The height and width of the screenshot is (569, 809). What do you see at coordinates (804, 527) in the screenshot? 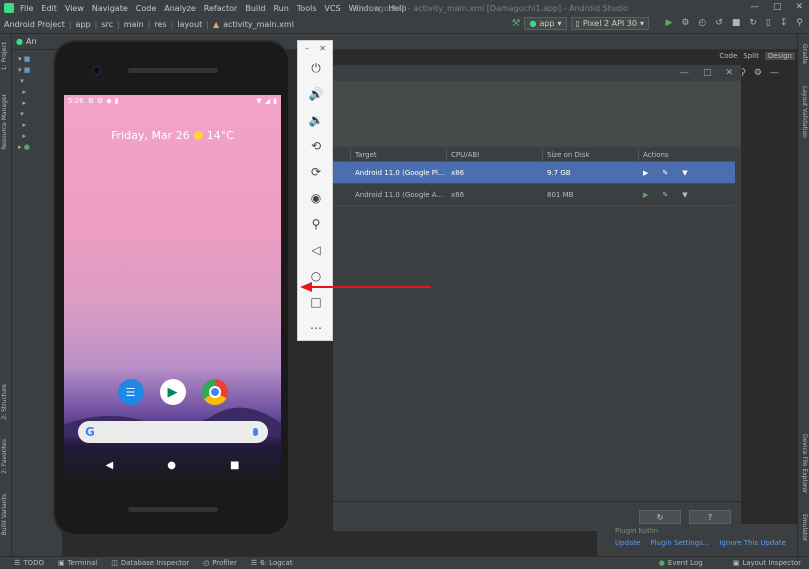
I see `tab-emulator: Emulator` at bounding box center [804, 527].